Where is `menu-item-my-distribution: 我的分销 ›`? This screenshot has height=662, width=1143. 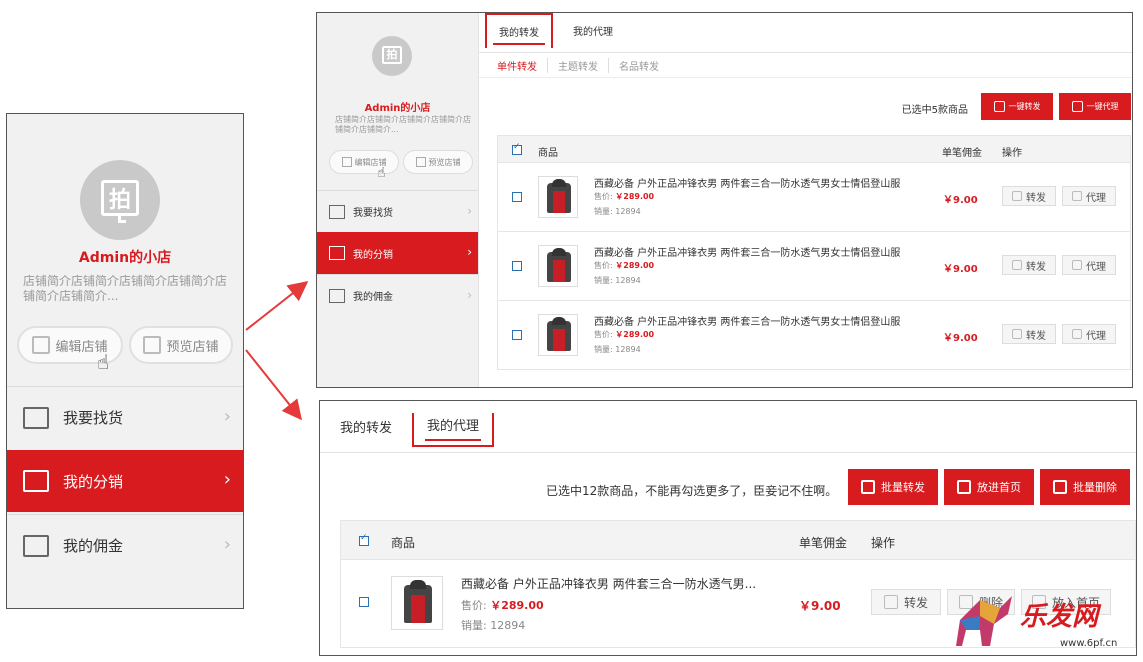 menu-item-my-distribution: 我的分销 › is located at coordinates (397, 253).